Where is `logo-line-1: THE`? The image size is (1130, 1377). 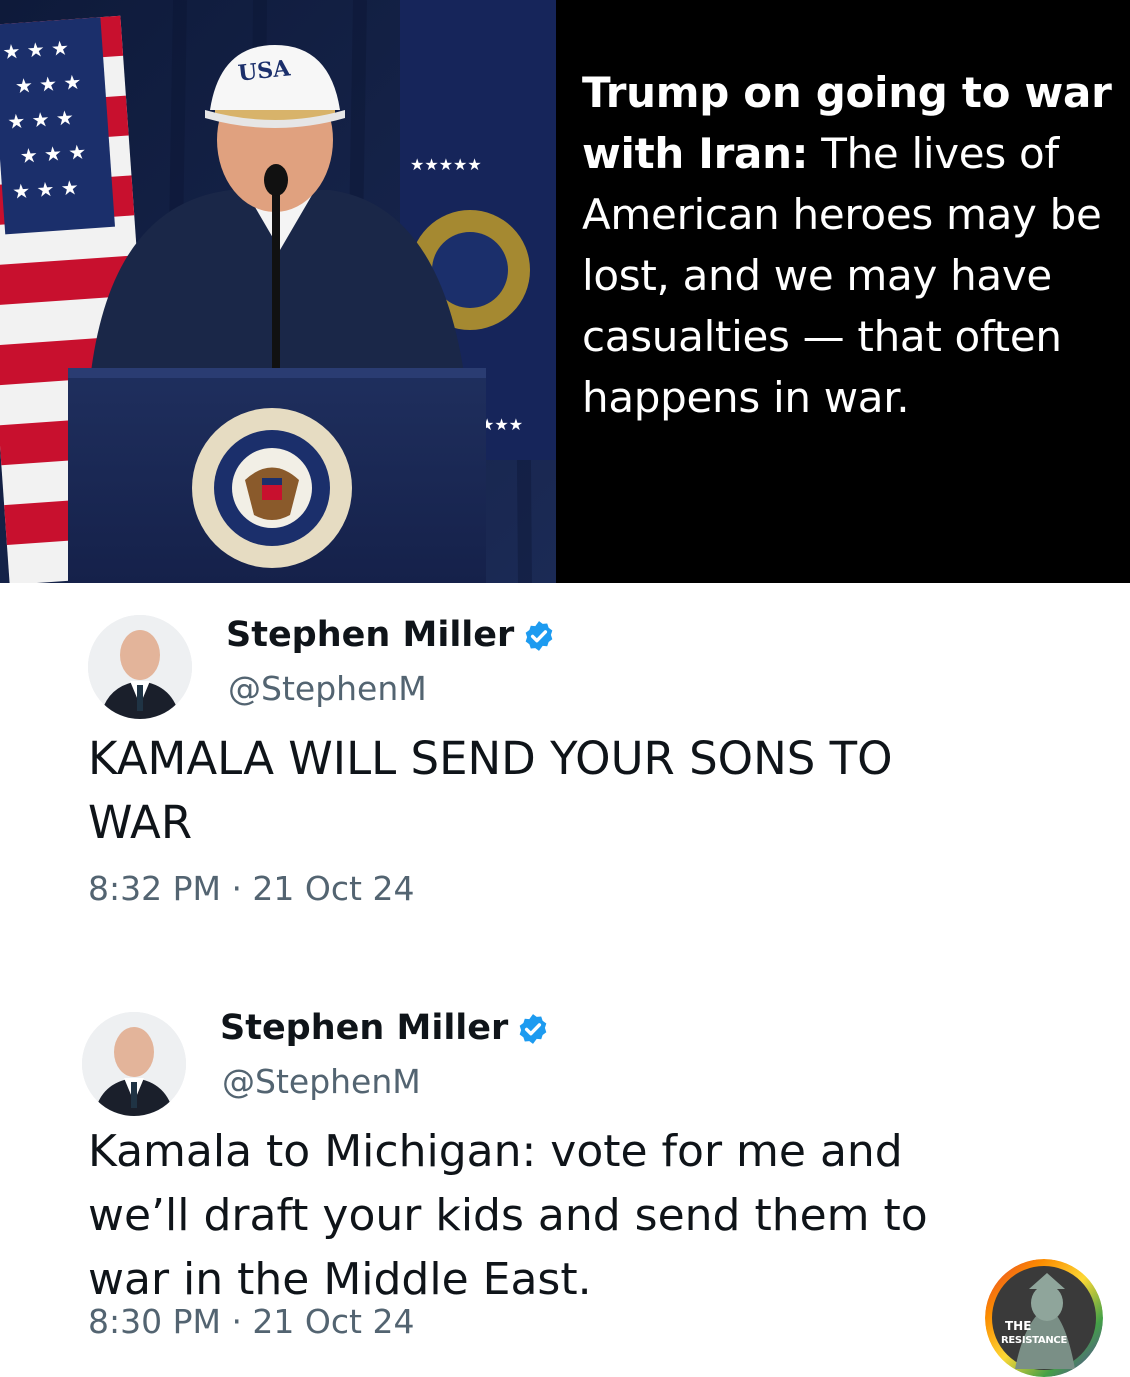
logo-line-1: THE is located at coordinates (1018, 1326).